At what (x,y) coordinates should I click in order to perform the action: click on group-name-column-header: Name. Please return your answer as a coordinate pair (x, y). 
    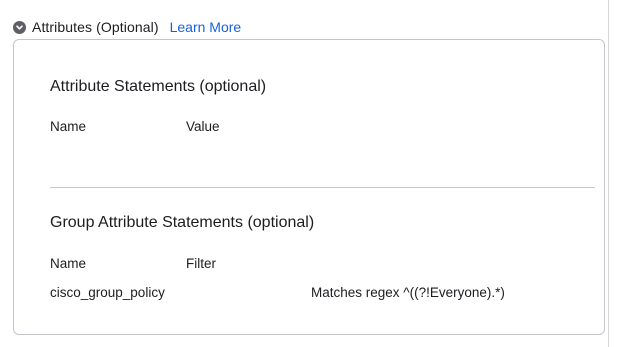
    Looking at the image, I should click on (68, 263).